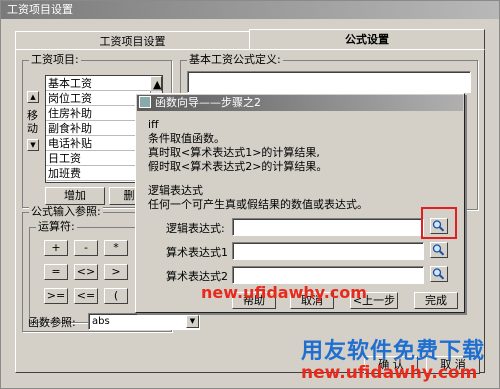 The width and height of the screenshot is (500, 389). Describe the element at coordinates (328, 275) in the screenshot. I see `arith-expression-2-input` at that location.